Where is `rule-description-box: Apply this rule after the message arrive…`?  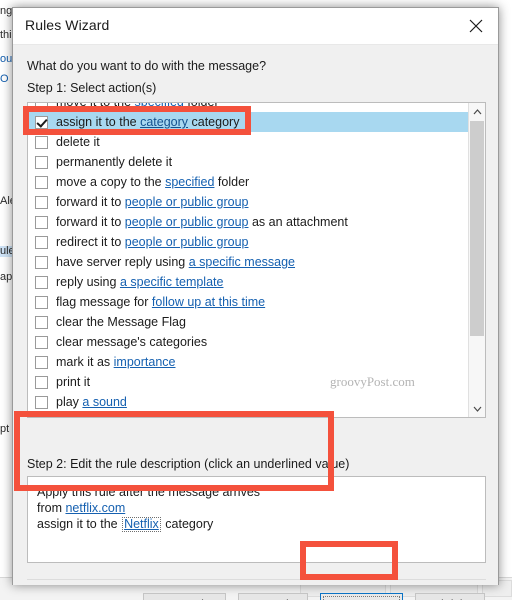 rule-description-box: Apply this rule after the message arrive… is located at coordinates (256, 519).